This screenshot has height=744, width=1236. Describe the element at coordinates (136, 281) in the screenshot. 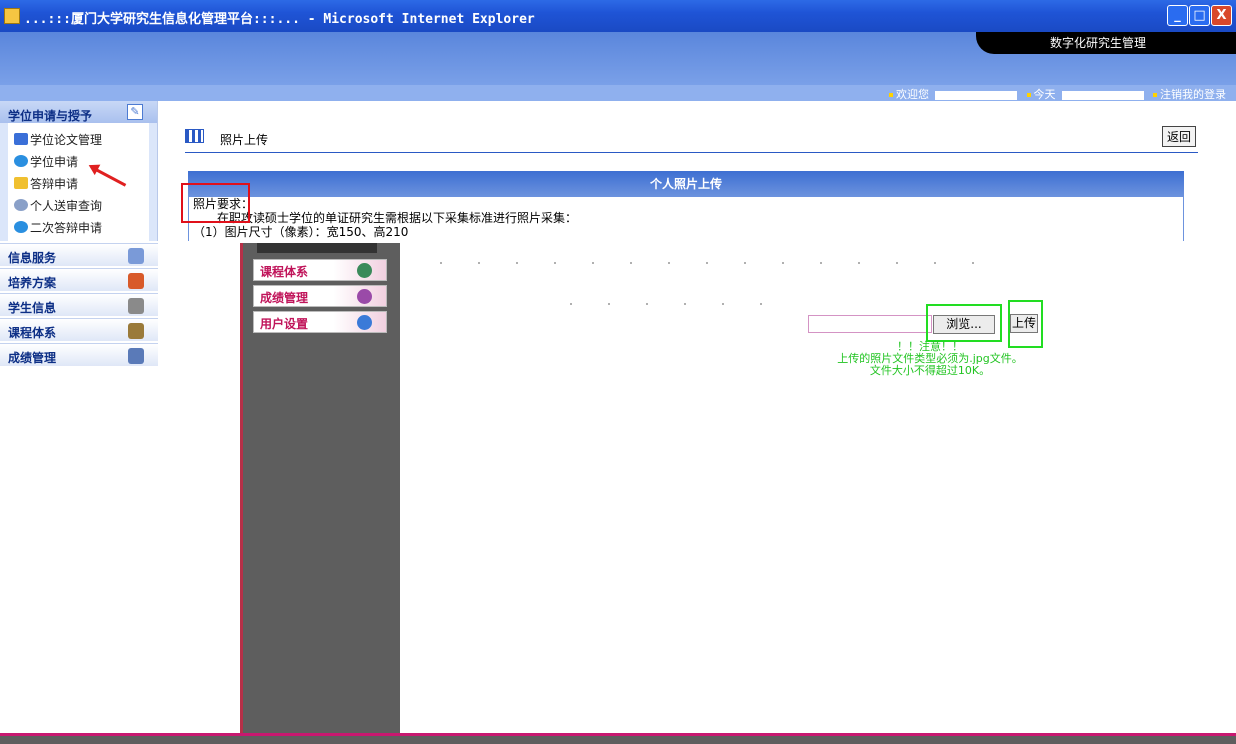

I see `book-icon` at that location.